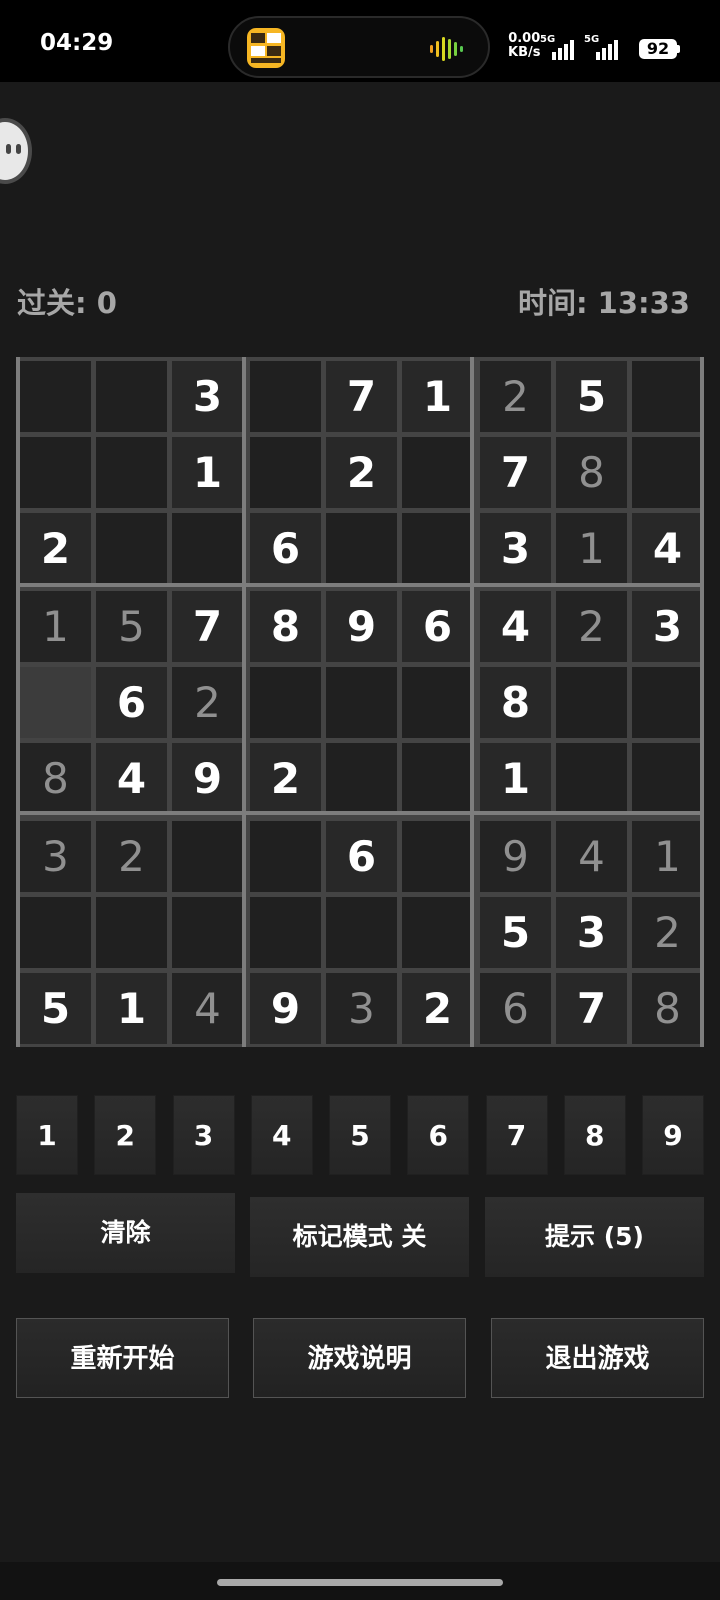 The width and height of the screenshot is (720, 1600). What do you see at coordinates (667, 548) in the screenshot?
I see `sudoku-cell-r3-c9: 4` at bounding box center [667, 548].